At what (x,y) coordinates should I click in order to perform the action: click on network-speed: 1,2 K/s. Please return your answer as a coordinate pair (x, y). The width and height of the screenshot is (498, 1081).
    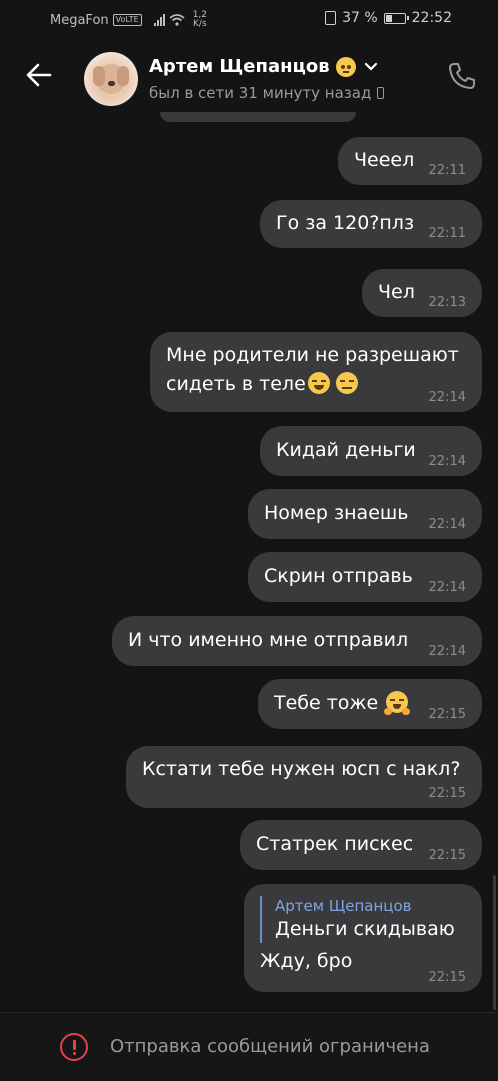
    Looking at the image, I should click on (200, 20).